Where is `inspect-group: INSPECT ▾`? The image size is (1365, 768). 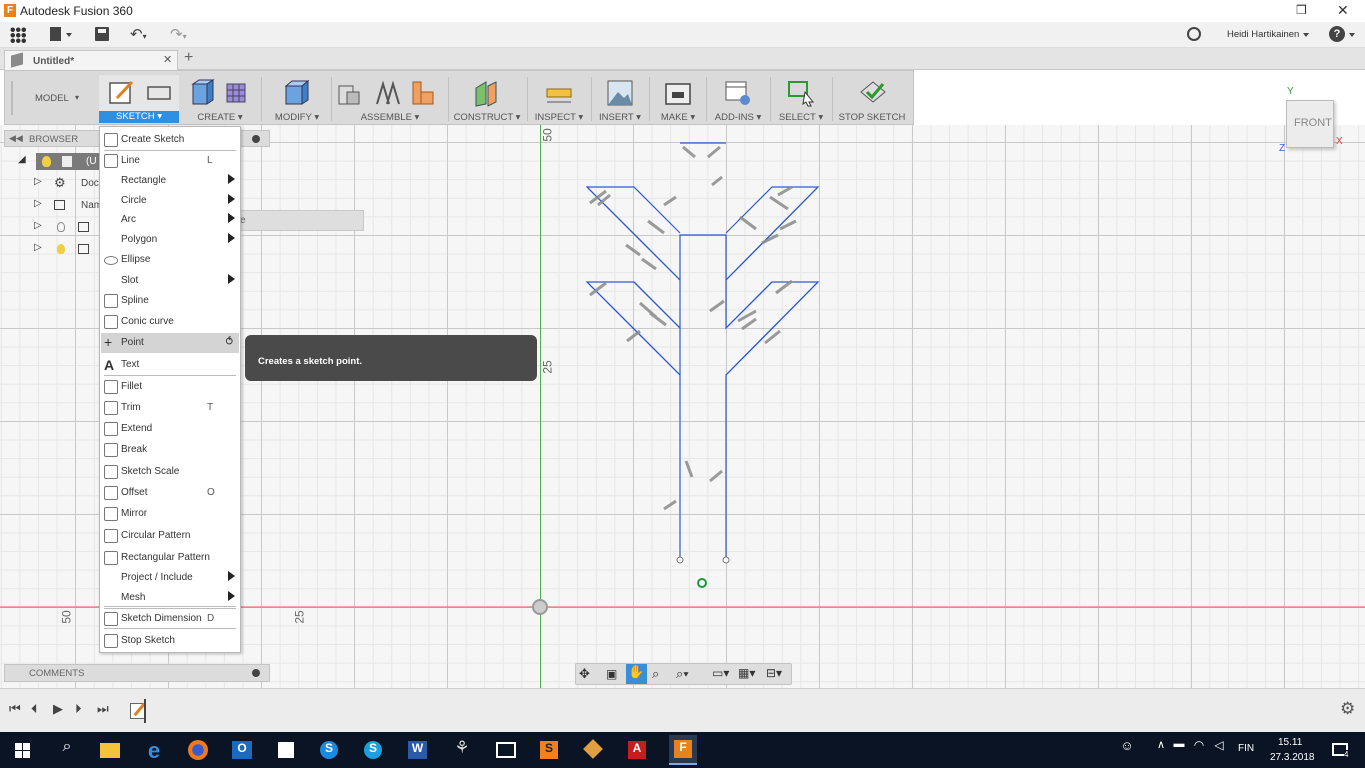
inspect-group: INSPECT ▾ is located at coordinates (559, 99).